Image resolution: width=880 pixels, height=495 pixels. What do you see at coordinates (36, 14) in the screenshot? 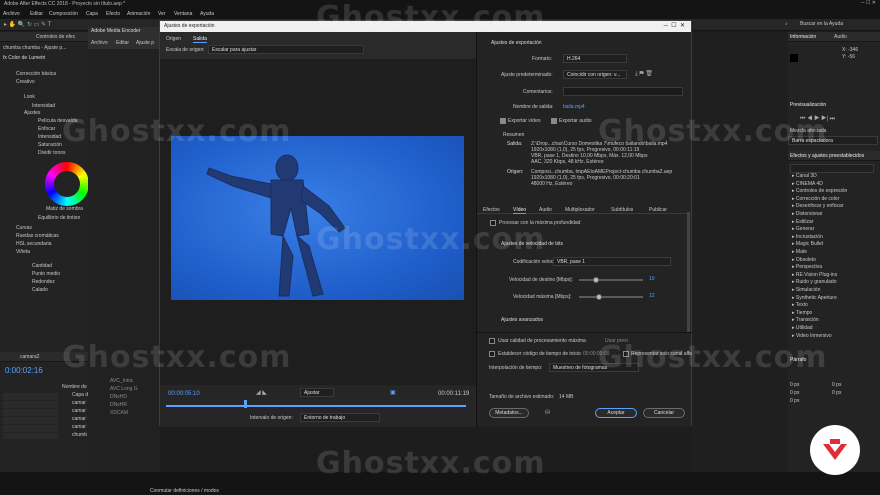
I see `menu-editar: Editar` at bounding box center [36, 14].